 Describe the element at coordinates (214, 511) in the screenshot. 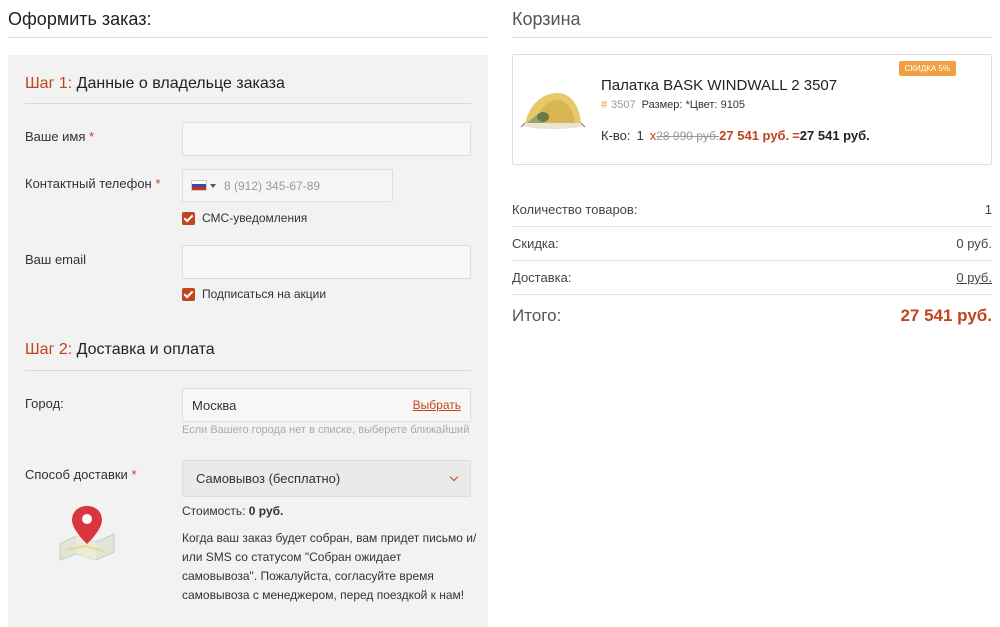

I see `cost-label: Стоимость:` at that location.